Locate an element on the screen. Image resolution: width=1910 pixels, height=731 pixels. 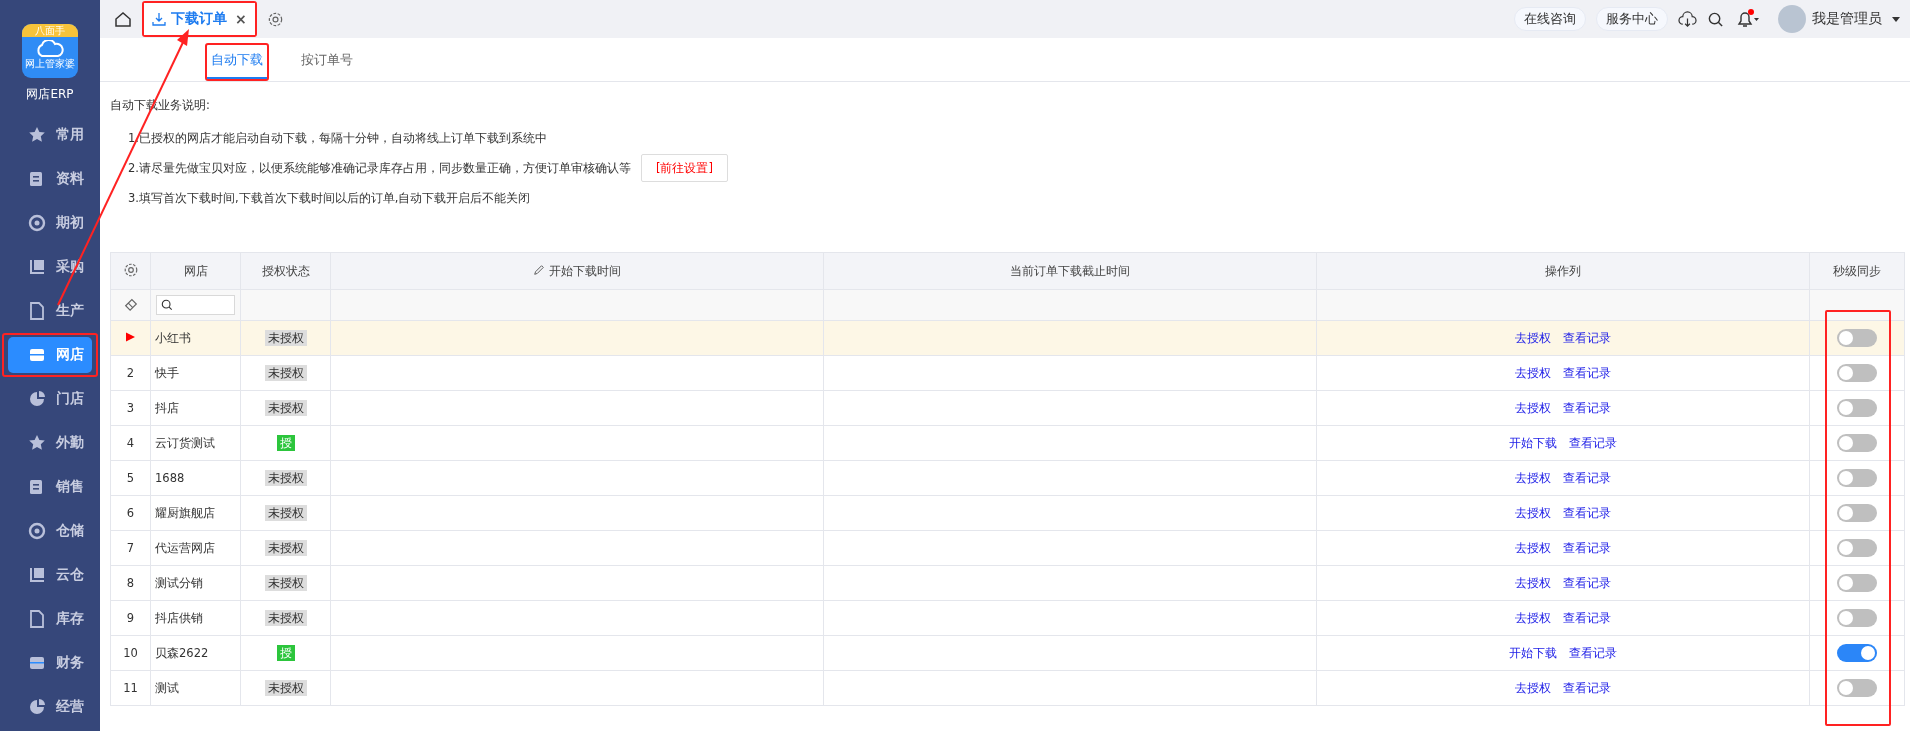
shop-name: 贝森2622 is located at coordinates (182, 652).